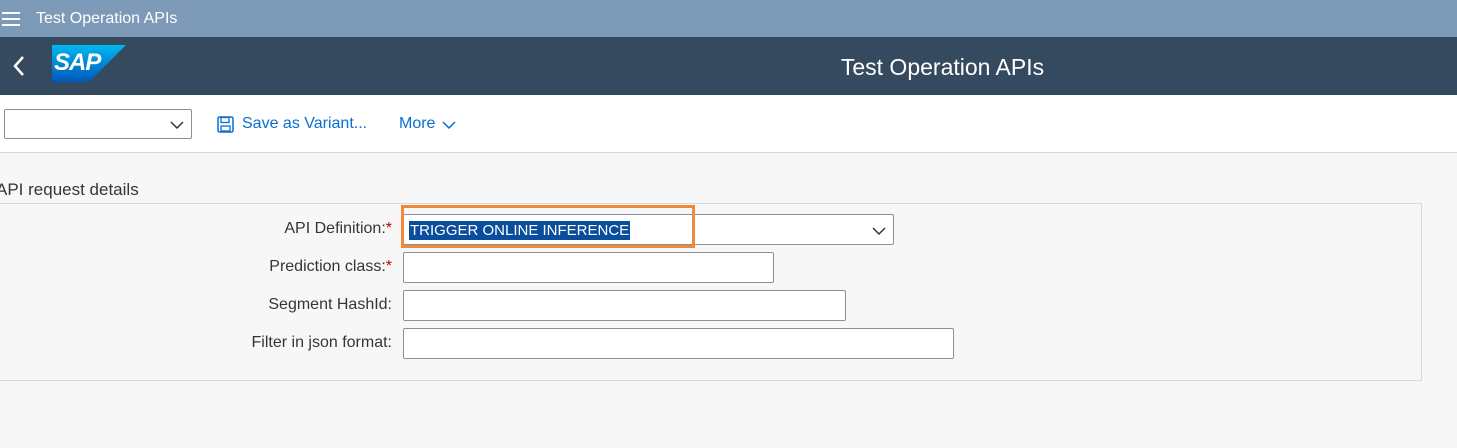 This screenshot has height=448, width=1457. I want to click on prediction-class-input, so click(588, 267).